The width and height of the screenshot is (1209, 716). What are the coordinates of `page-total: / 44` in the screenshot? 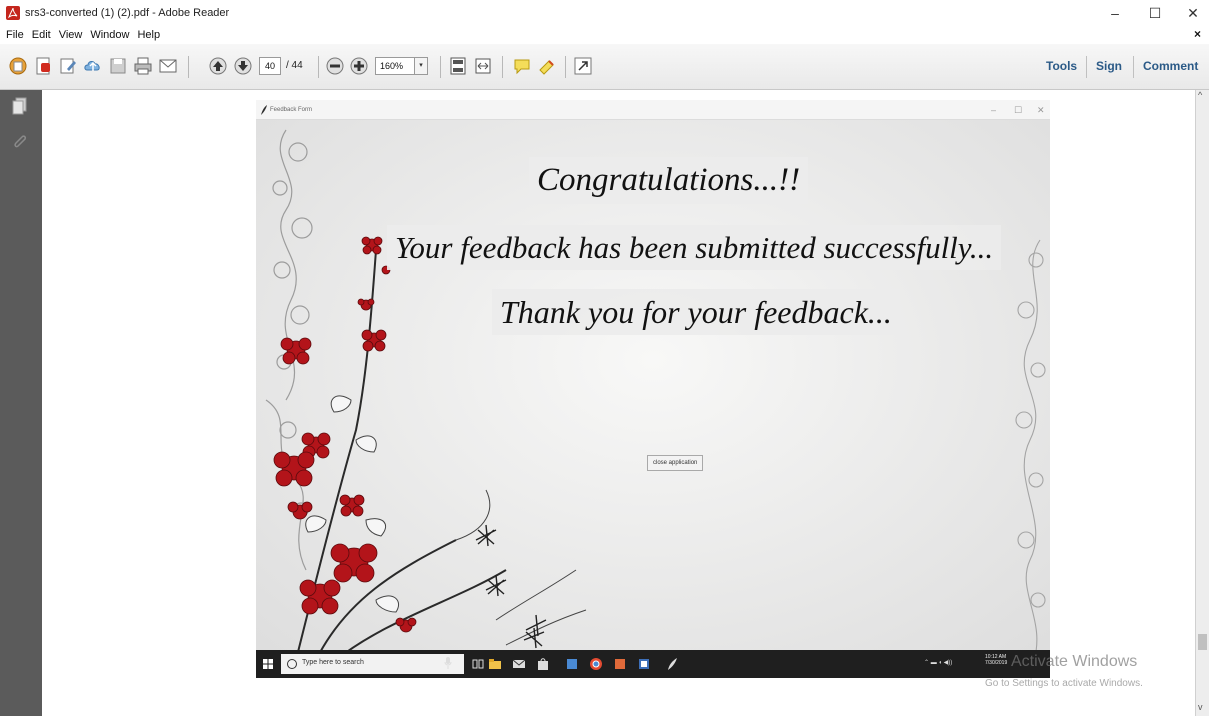 It's located at (294, 65).